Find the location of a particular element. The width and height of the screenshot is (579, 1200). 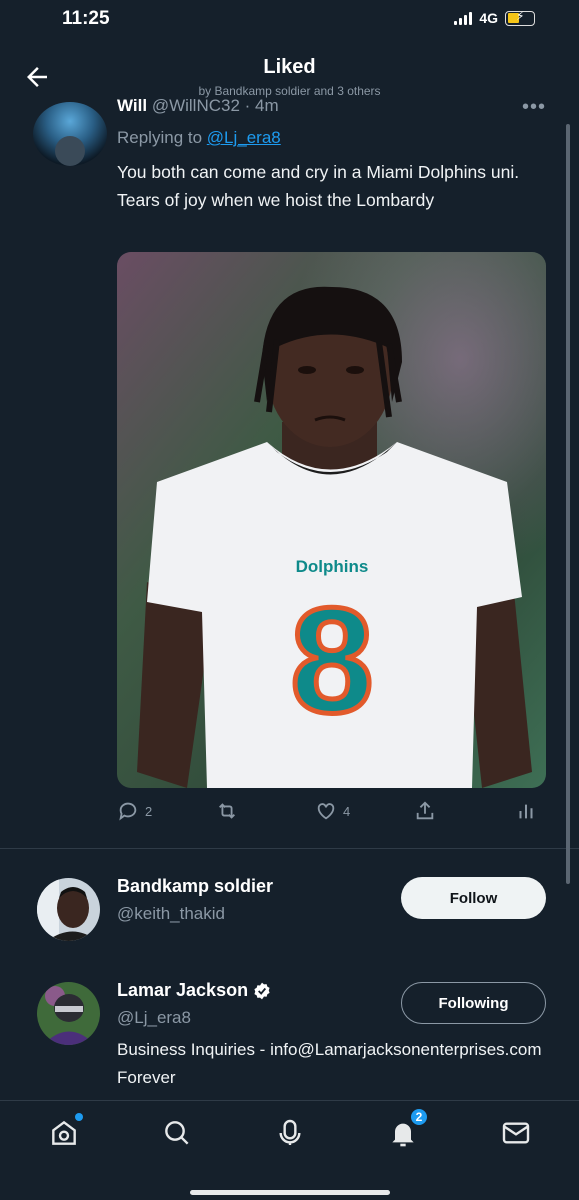

like-button: 4 is located at coordinates (332, 811).